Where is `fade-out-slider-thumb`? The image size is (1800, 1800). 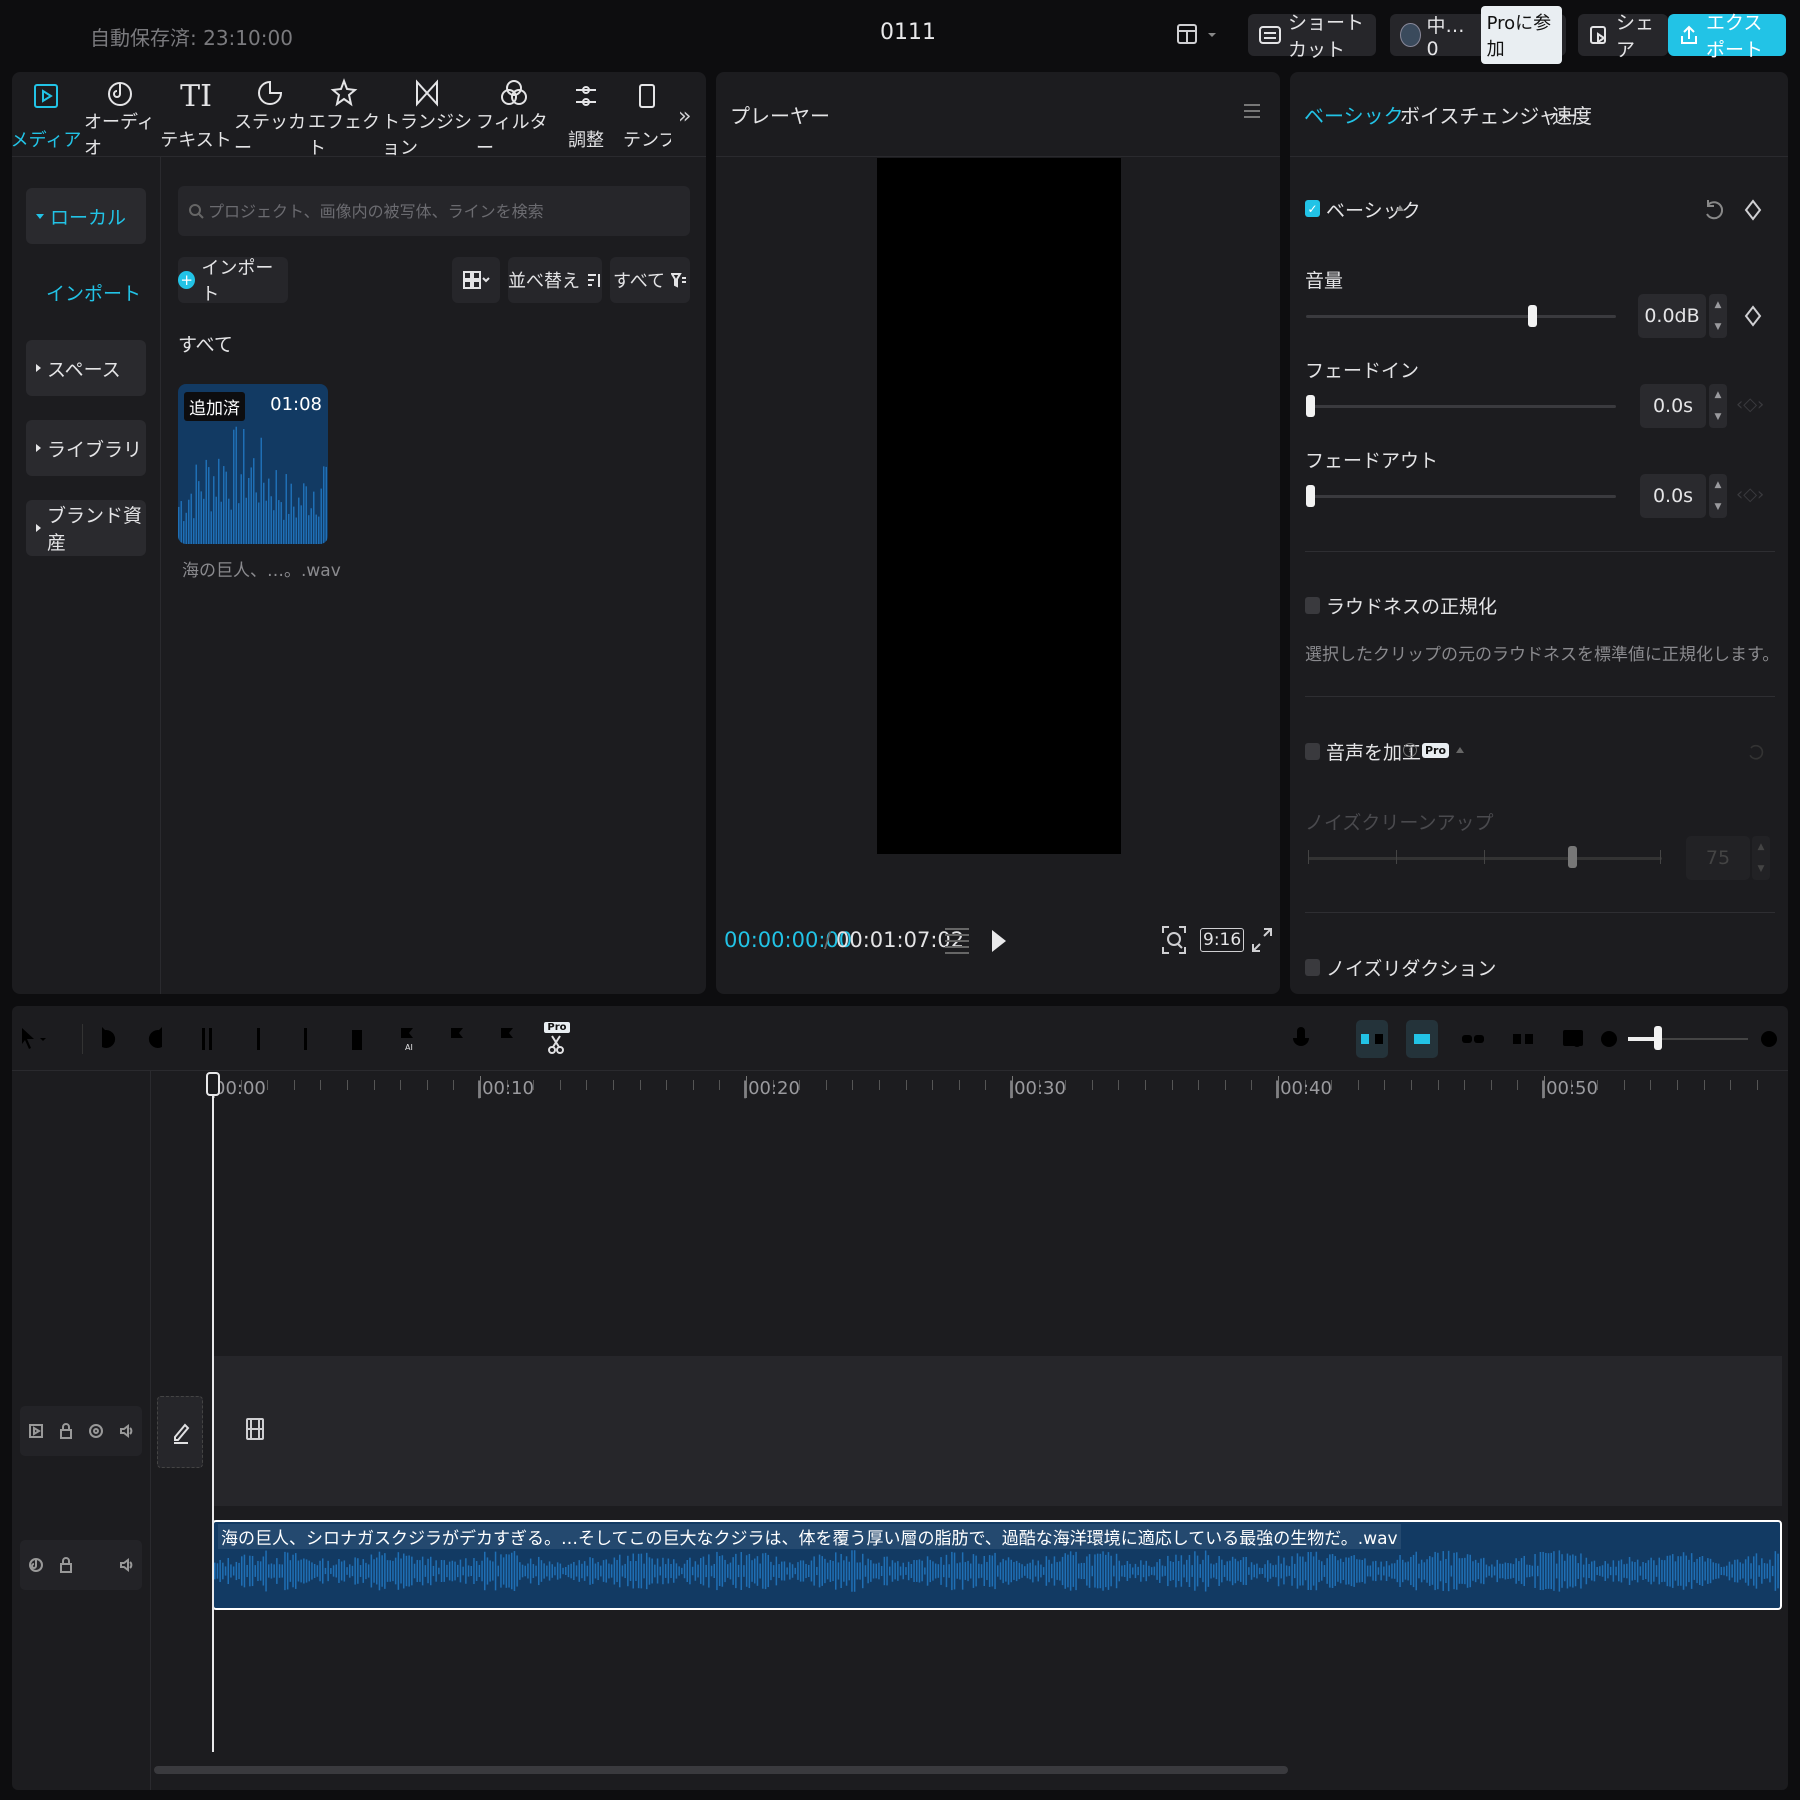 fade-out-slider-thumb is located at coordinates (1310, 496).